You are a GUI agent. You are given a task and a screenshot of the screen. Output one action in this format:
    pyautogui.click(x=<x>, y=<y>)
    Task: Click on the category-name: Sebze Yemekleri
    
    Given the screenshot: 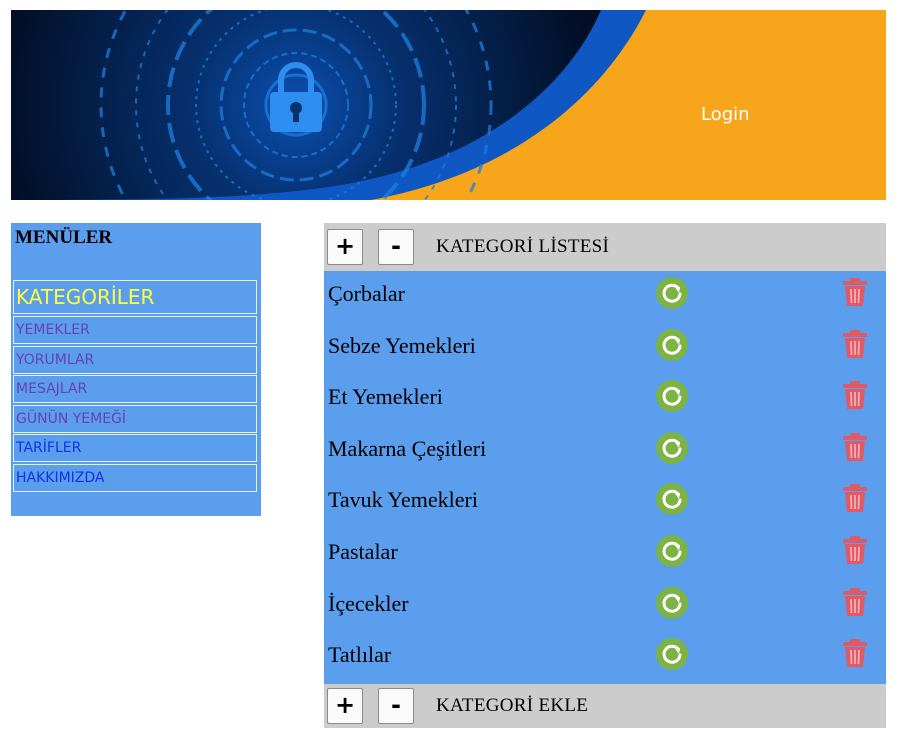 What is the action you would take?
    pyautogui.click(x=402, y=345)
    